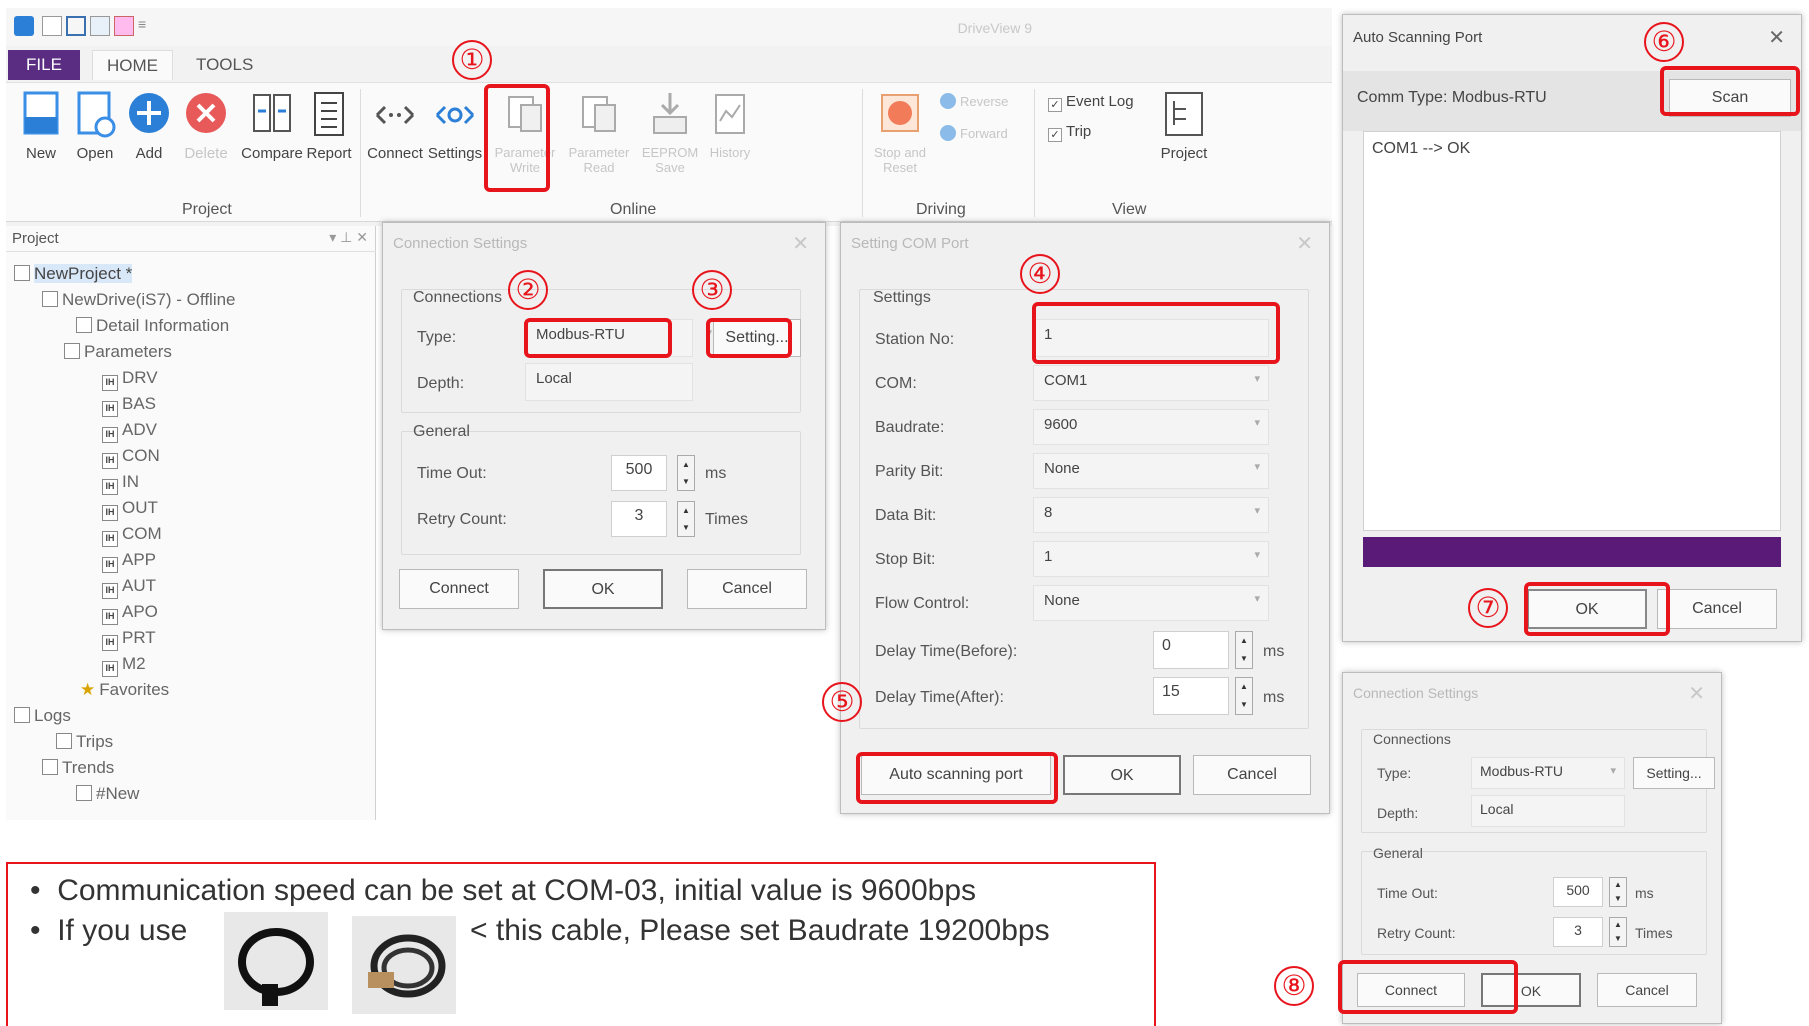  Describe the element at coordinates (1103, 102) in the screenshot. I see `event-log-toggle: ✓ Event Log` at that location.